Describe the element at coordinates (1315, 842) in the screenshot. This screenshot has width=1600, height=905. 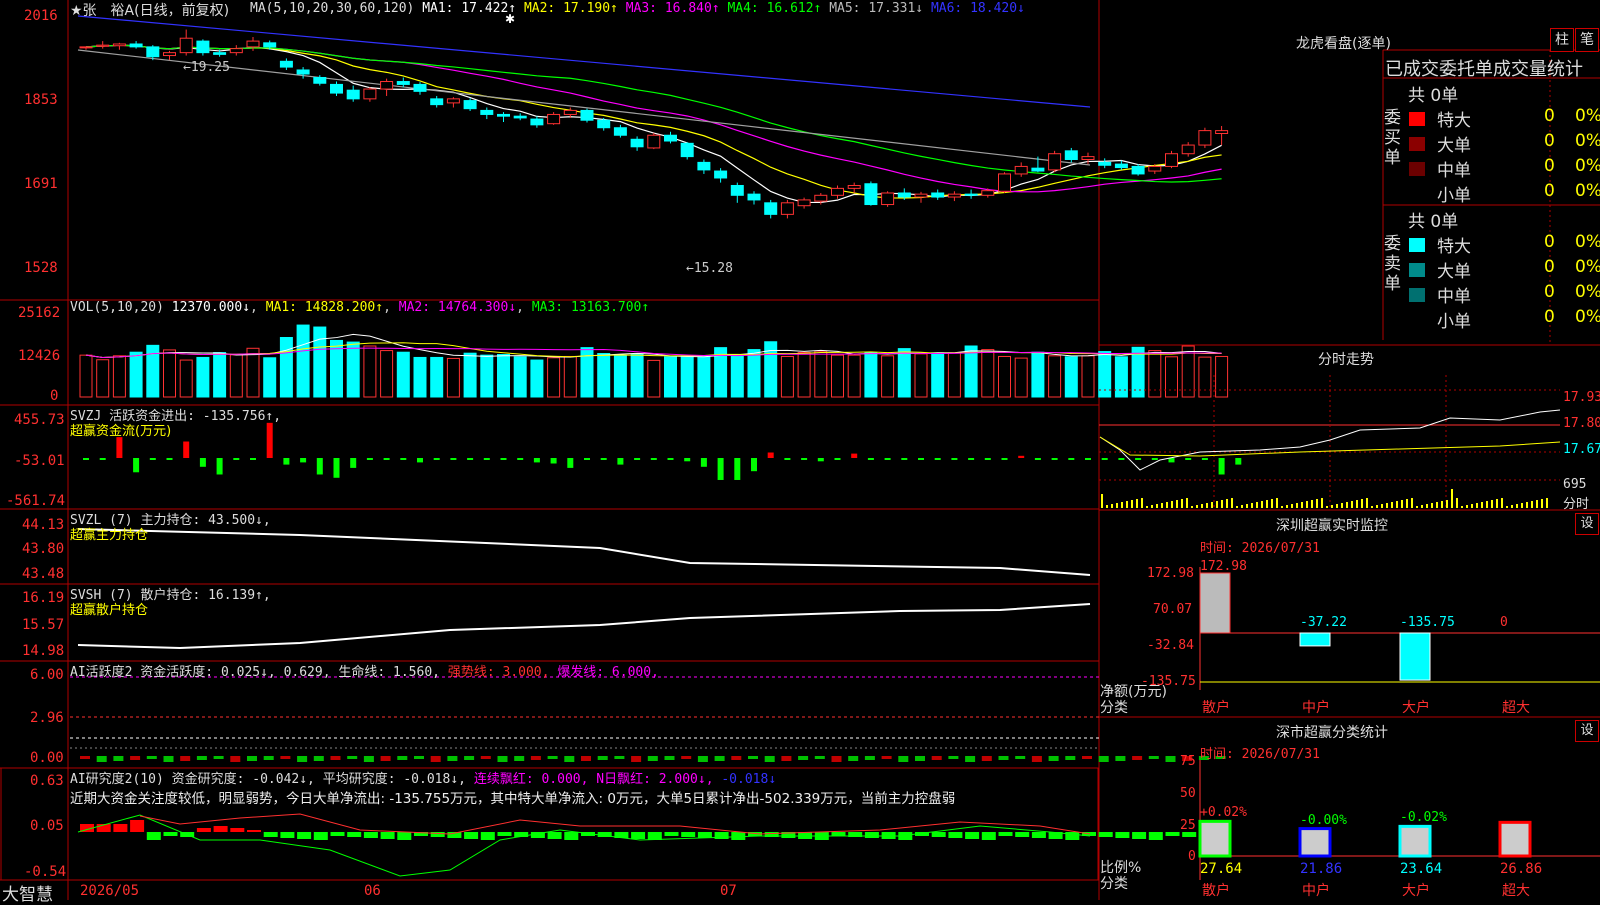
I see `classify-bar` at that location.